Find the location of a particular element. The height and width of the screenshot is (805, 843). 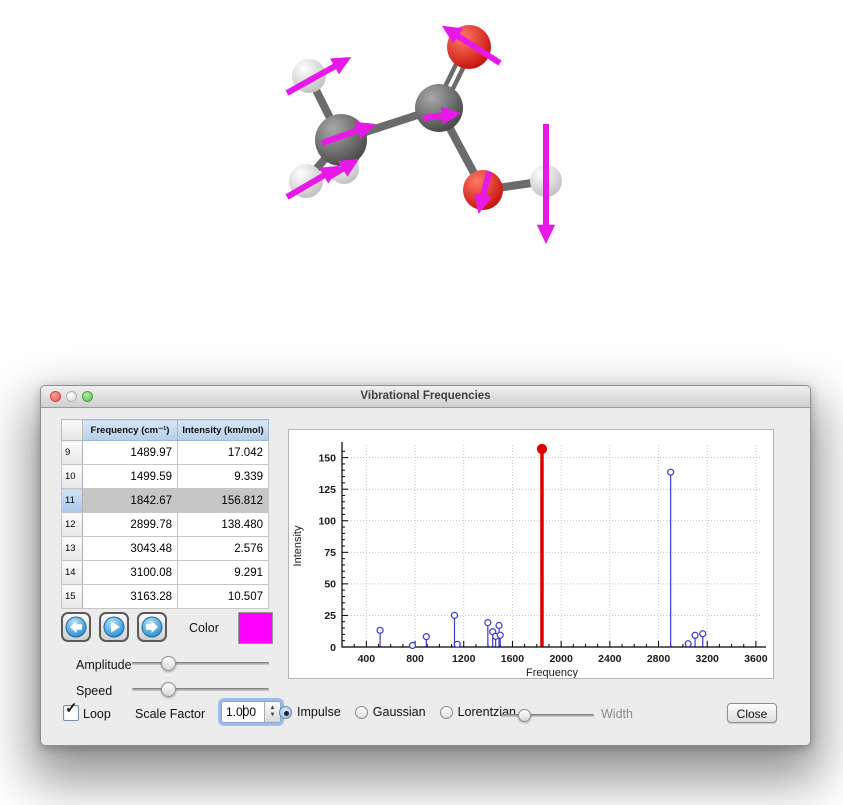

svg-text: Intensity is located at coordinates (298, 545).